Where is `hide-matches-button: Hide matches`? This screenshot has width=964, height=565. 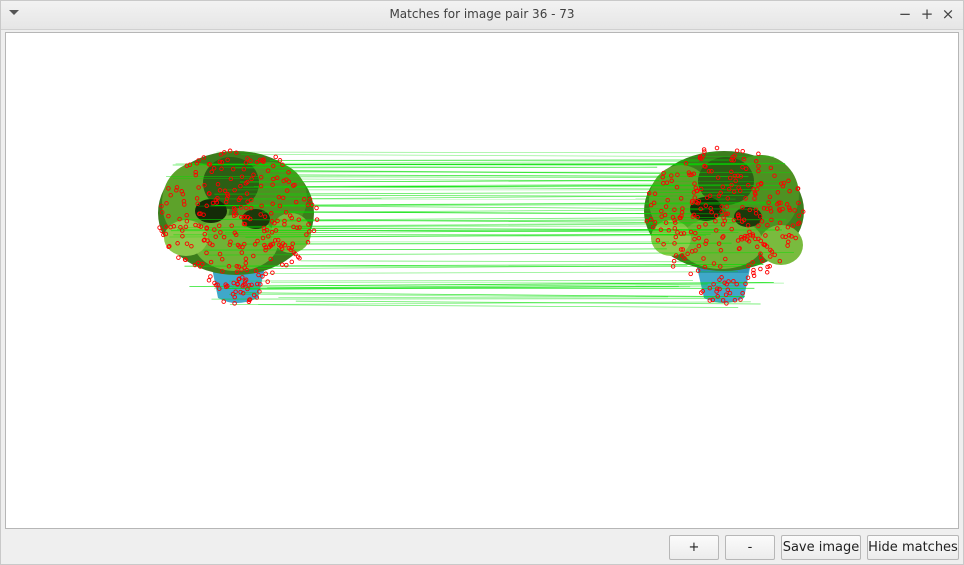
hide-matches-button: Hide matches is located at coordinates (913, 547).